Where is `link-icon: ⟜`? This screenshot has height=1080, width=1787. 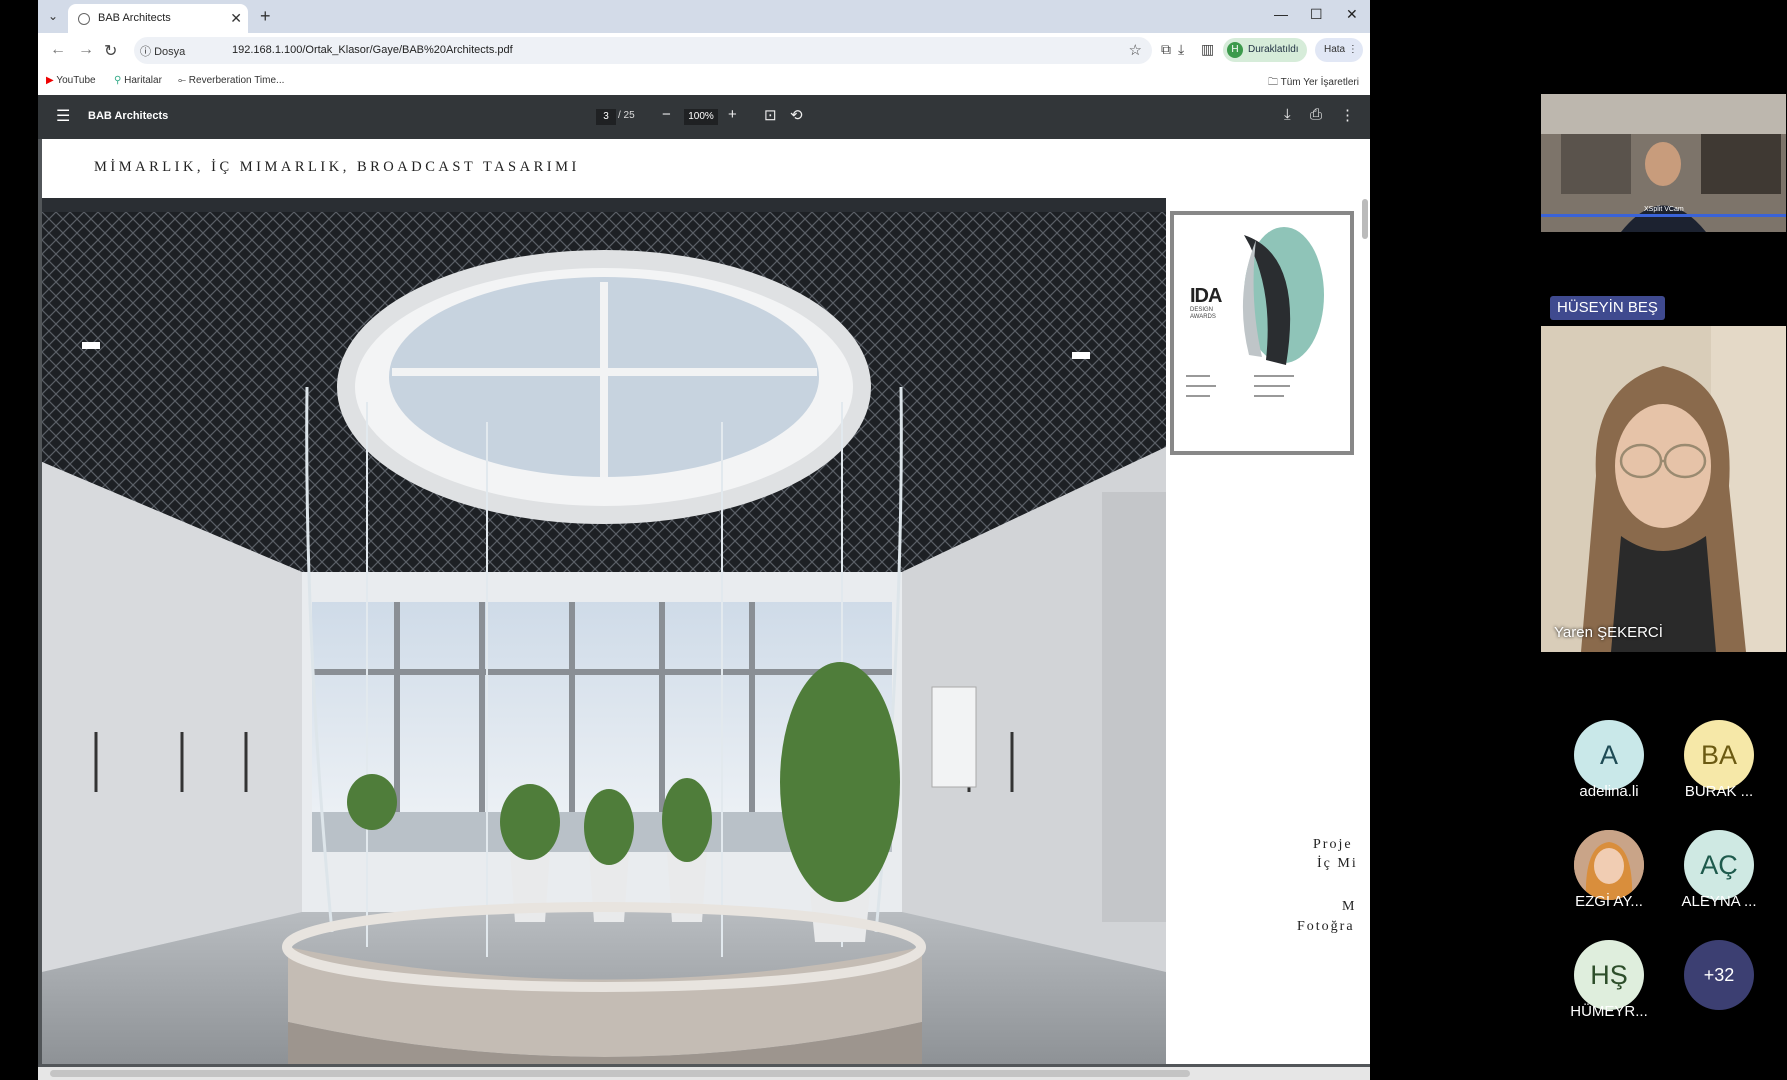
link-icon: ⟜ is located at coordinates (182, 80).